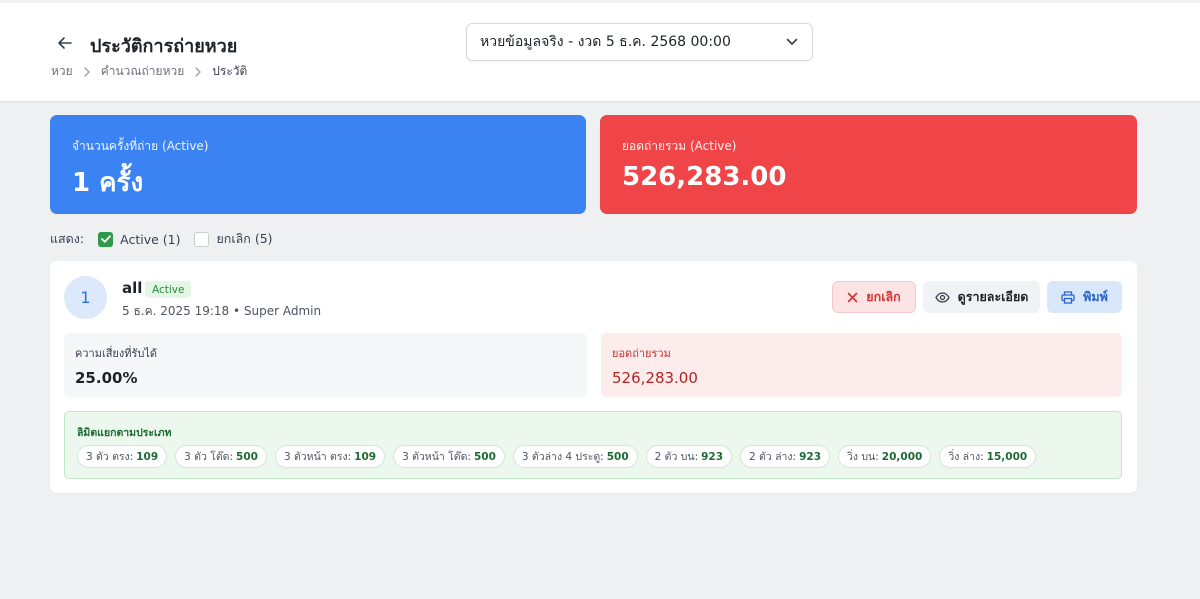 This screenshot has width=1200, height=599. I want to click on limit-chip-label: 3 ตัว โต๊ด:, so click(209, 457).